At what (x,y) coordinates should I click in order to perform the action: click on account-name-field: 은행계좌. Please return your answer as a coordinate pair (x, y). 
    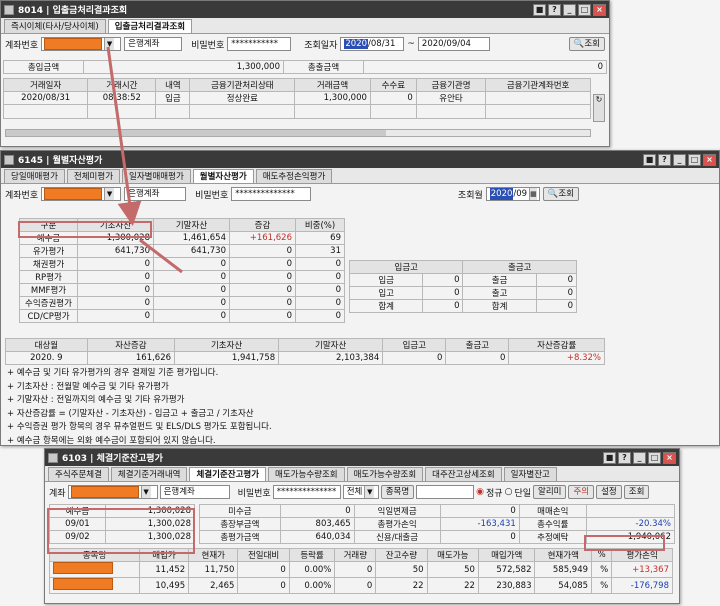
    Looking at the image, I should click on (155, 194).